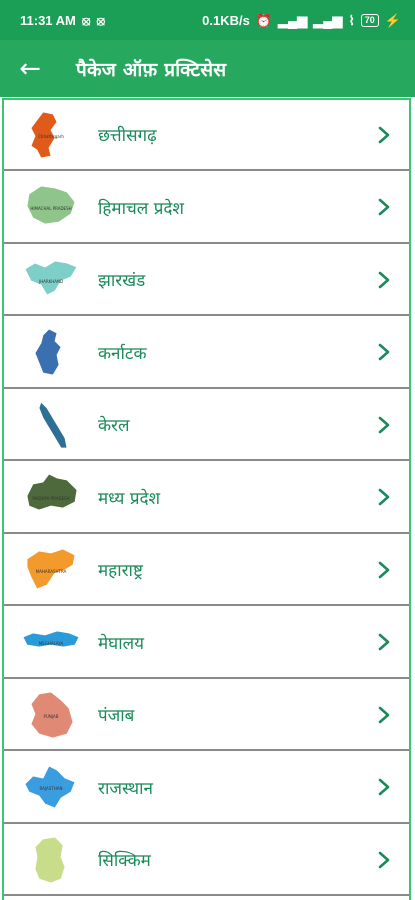 The width and height of the screenshot is (415, 900). I want to click on wifi-icon: ⌇, so click(351, 20).